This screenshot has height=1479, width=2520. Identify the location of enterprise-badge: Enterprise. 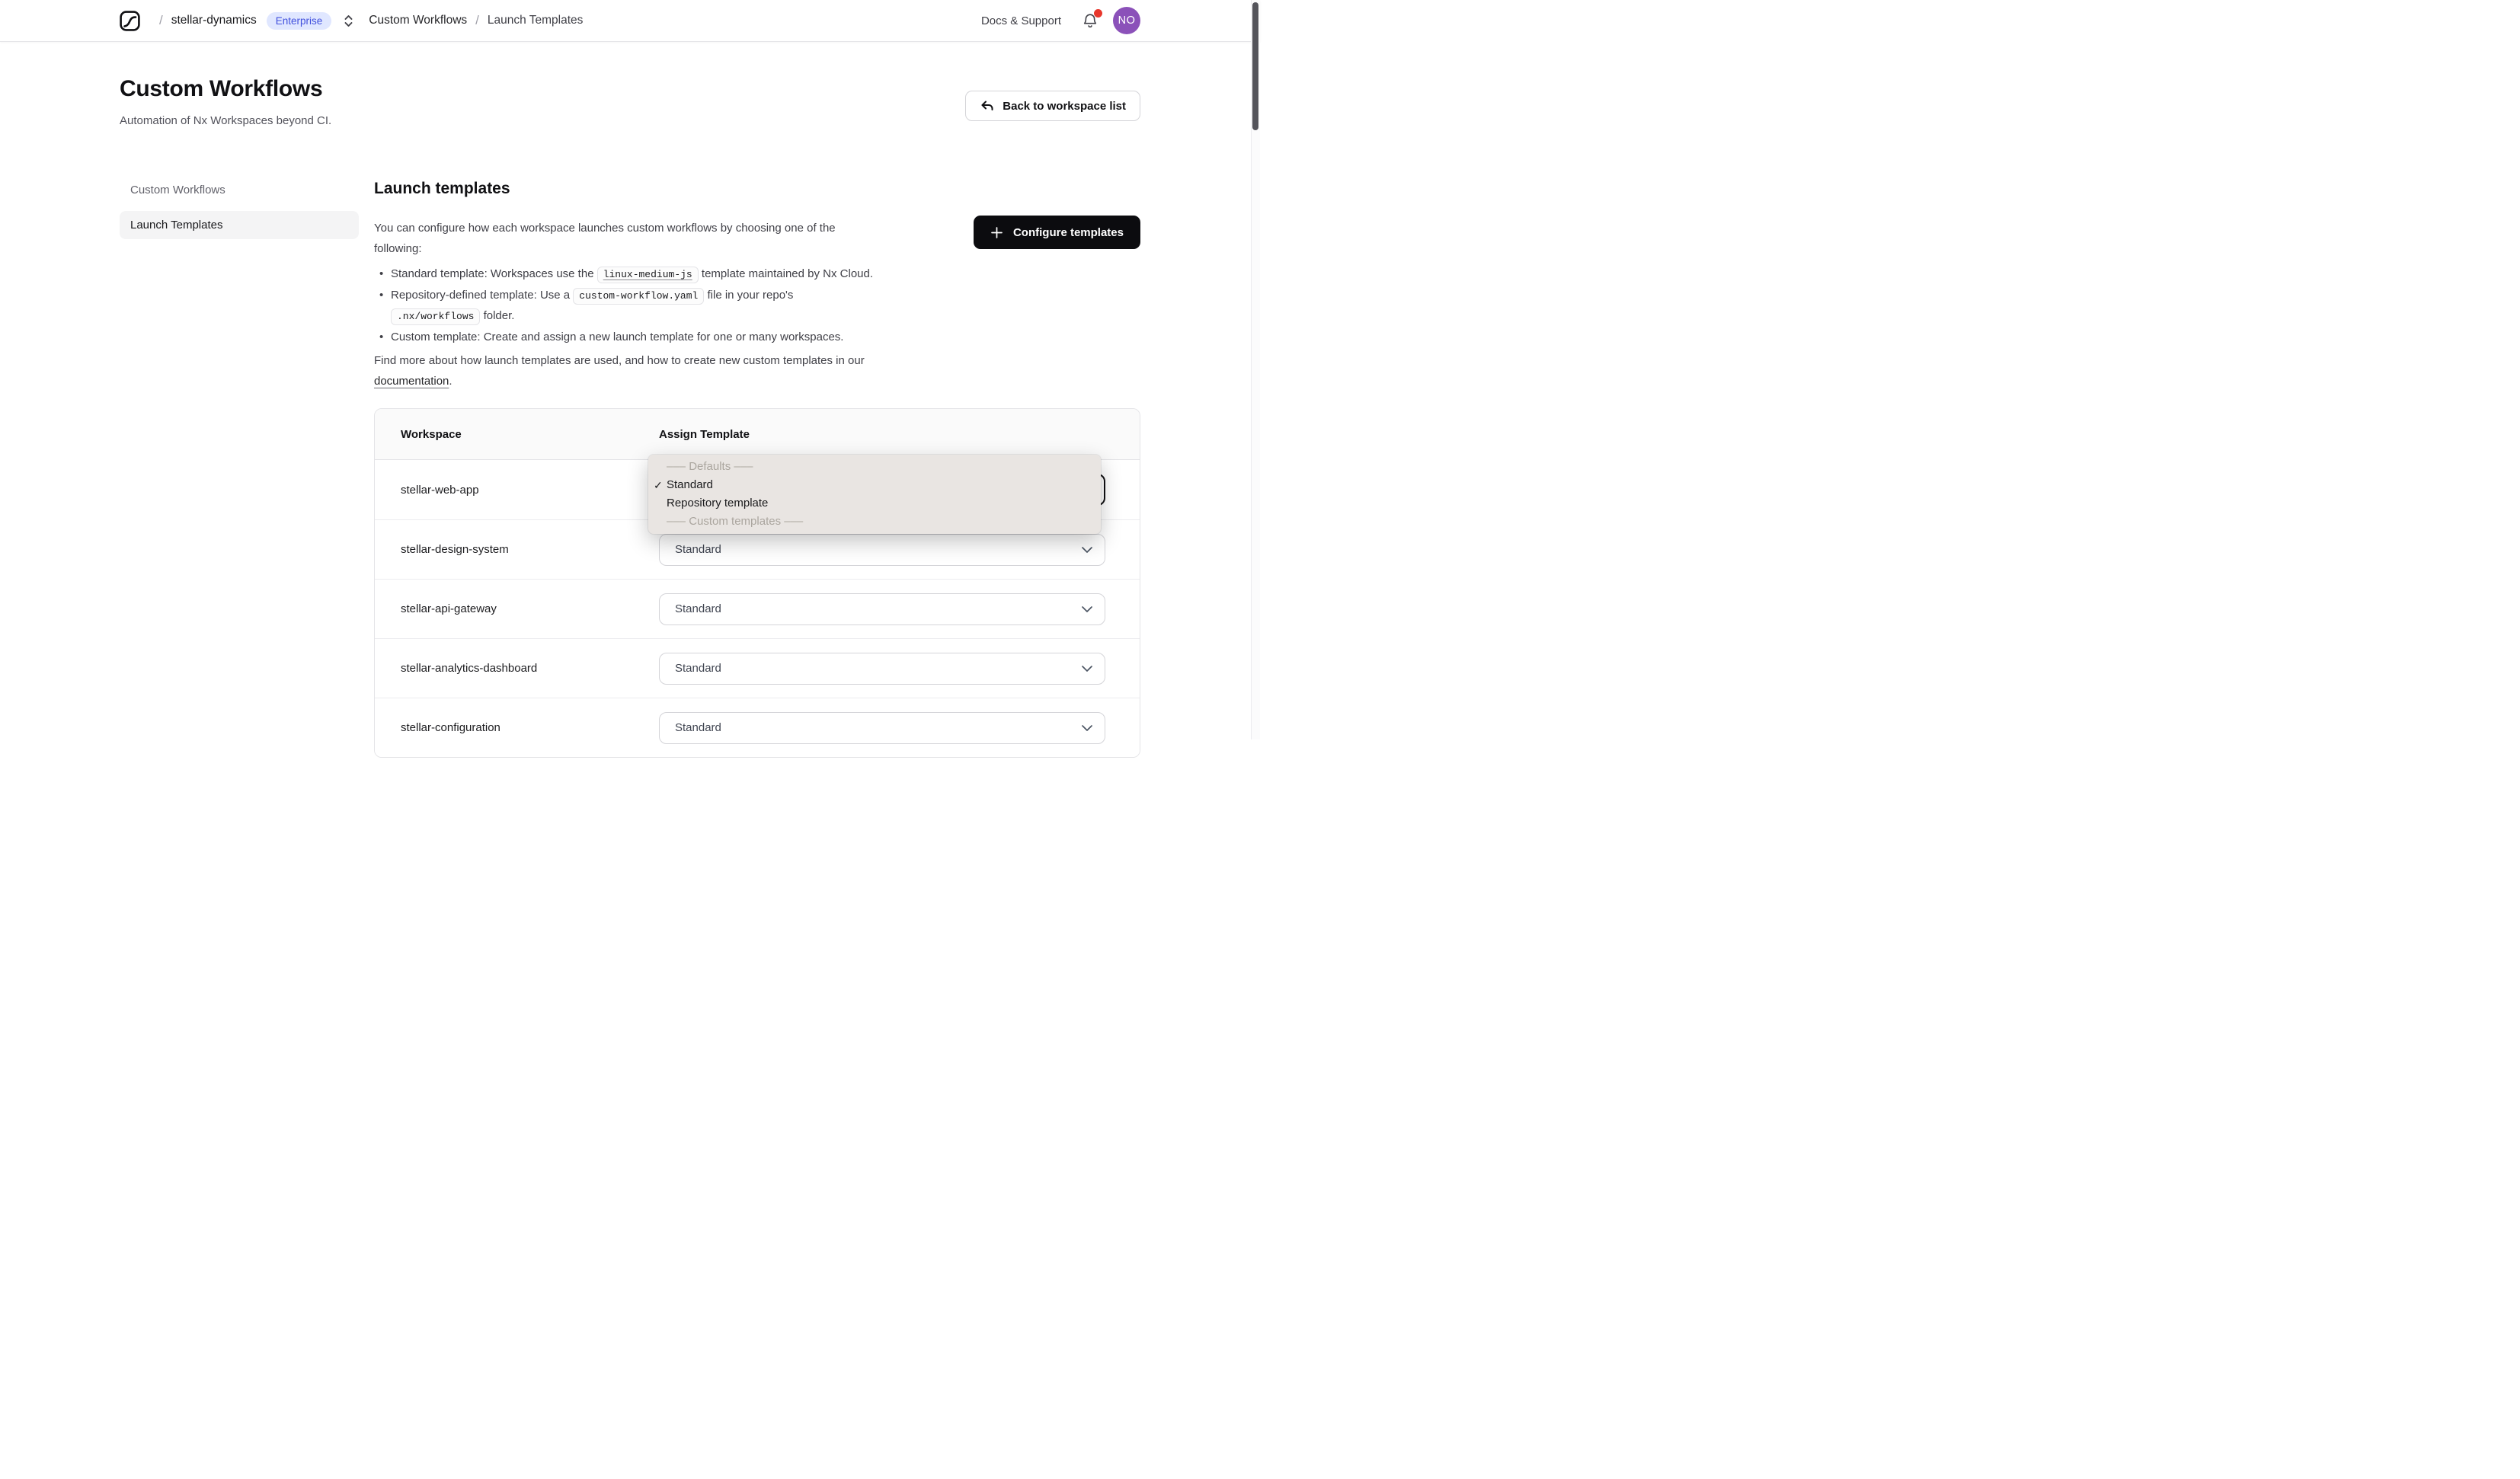
(299, 20).